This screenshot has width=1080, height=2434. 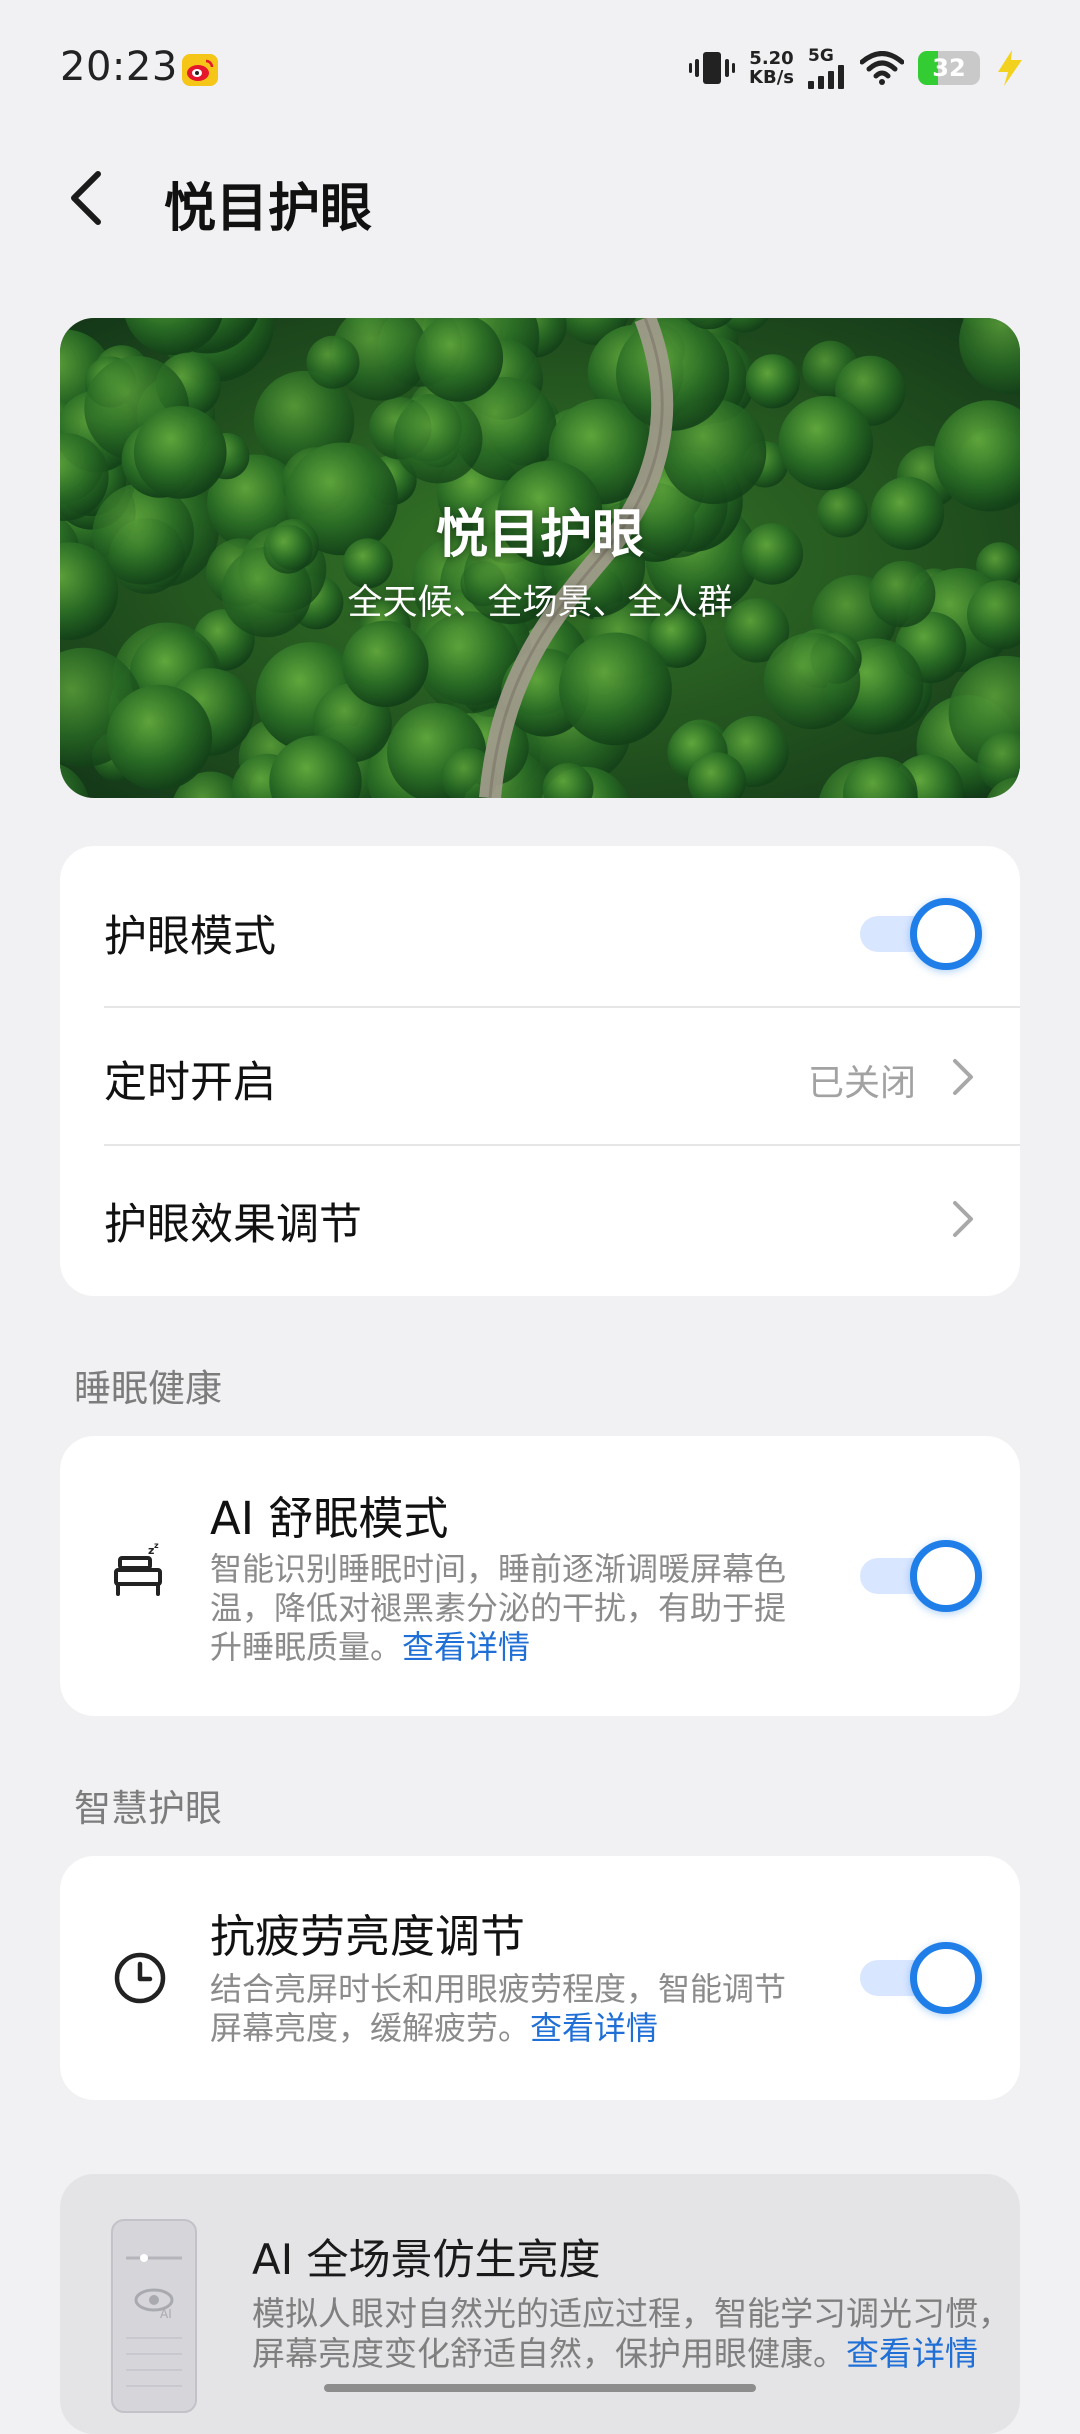 I want to click on schedule-value: 已关闭, so click(x=861, y=1083).